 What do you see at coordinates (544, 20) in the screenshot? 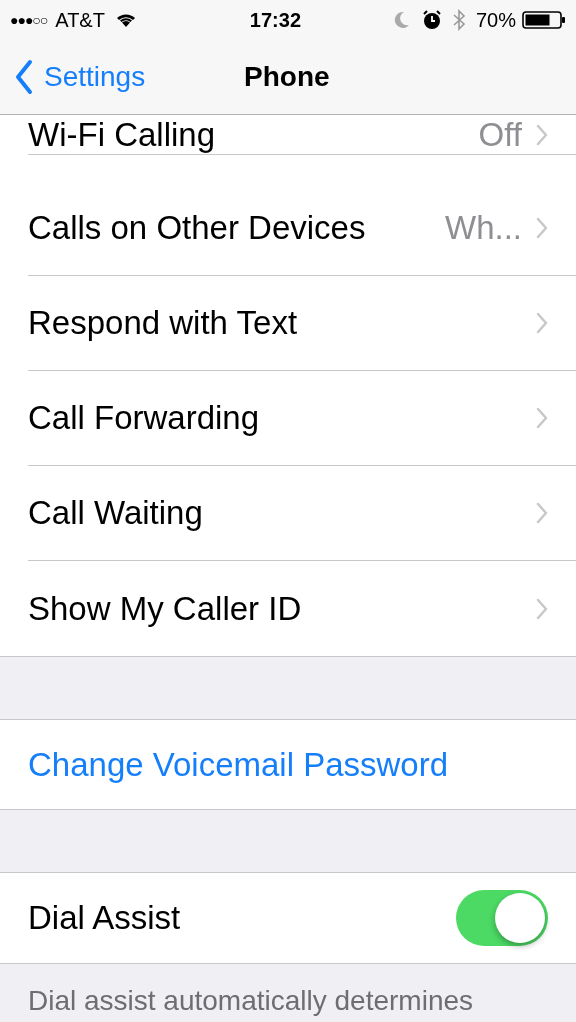
I see `battery-icon` at bounding box center [544, 20].